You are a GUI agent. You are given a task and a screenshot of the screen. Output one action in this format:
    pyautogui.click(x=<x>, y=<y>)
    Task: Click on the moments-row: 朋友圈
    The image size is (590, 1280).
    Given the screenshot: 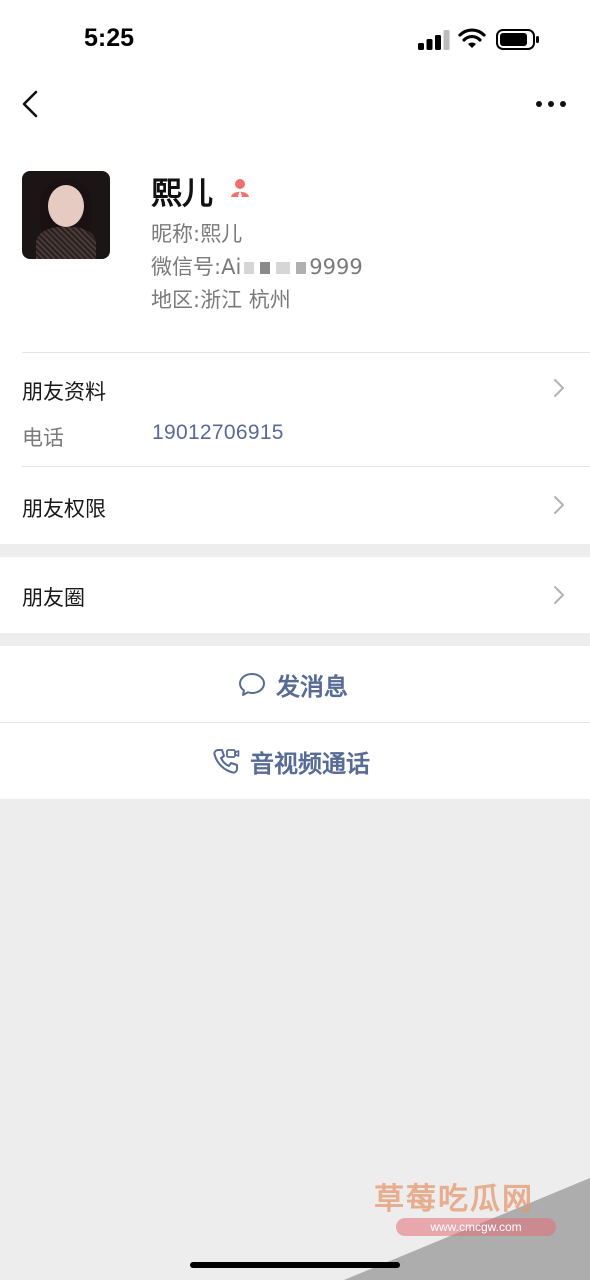 What is the action you would take?
    pyautogui.click(x=295, y=595)
    